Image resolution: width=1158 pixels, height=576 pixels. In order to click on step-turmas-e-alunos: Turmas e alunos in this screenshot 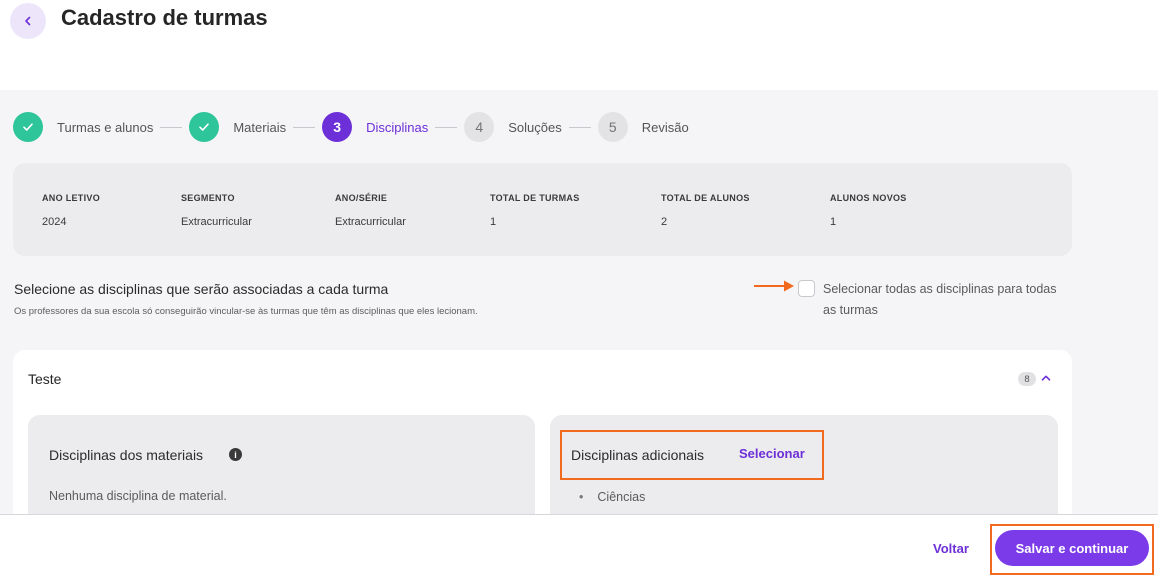, I will do `click(83, 127)`.